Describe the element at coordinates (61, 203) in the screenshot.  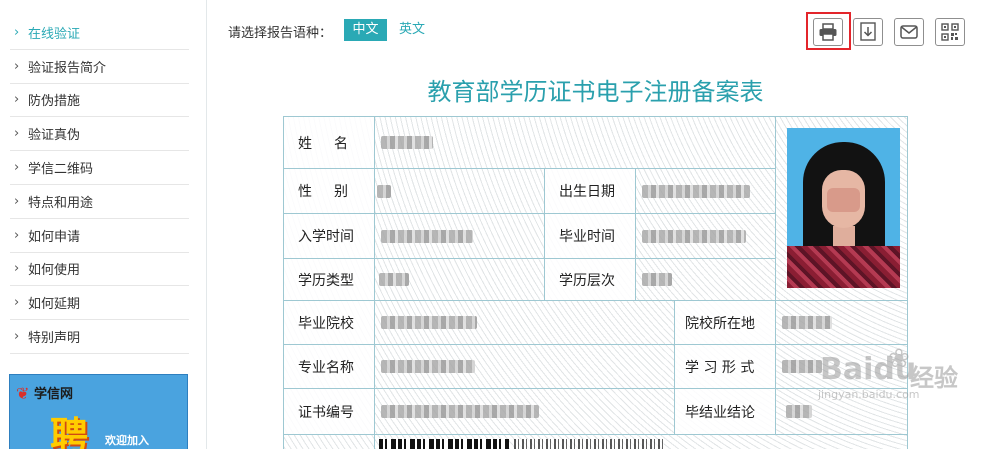
I see `sidebar-item-label: 特点和用途` at that location.